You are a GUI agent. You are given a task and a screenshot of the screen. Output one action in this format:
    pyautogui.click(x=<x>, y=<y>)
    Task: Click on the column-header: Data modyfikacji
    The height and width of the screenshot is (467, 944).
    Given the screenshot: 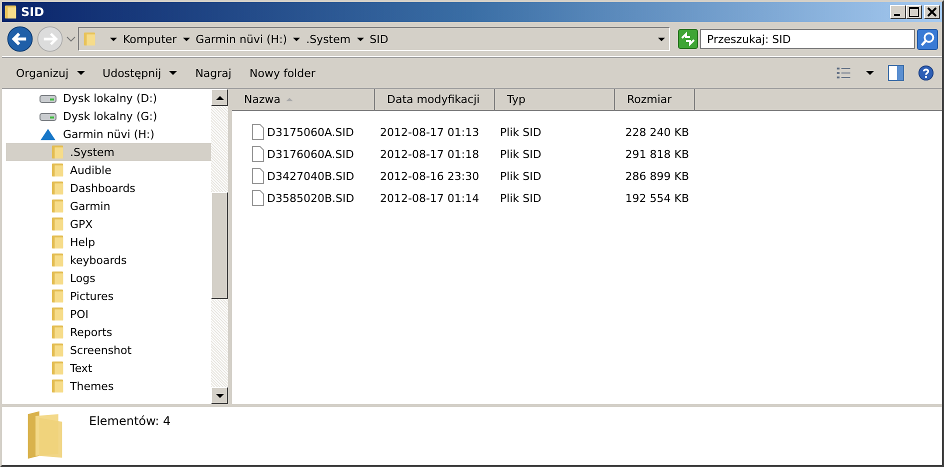 What is the action you would take?
    pyautogui.click(x=435, y=100)
    